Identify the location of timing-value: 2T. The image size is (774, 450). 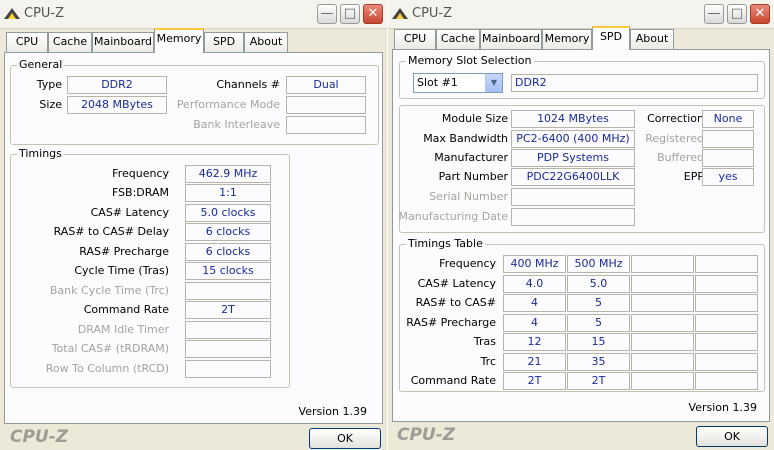
(228, 310).